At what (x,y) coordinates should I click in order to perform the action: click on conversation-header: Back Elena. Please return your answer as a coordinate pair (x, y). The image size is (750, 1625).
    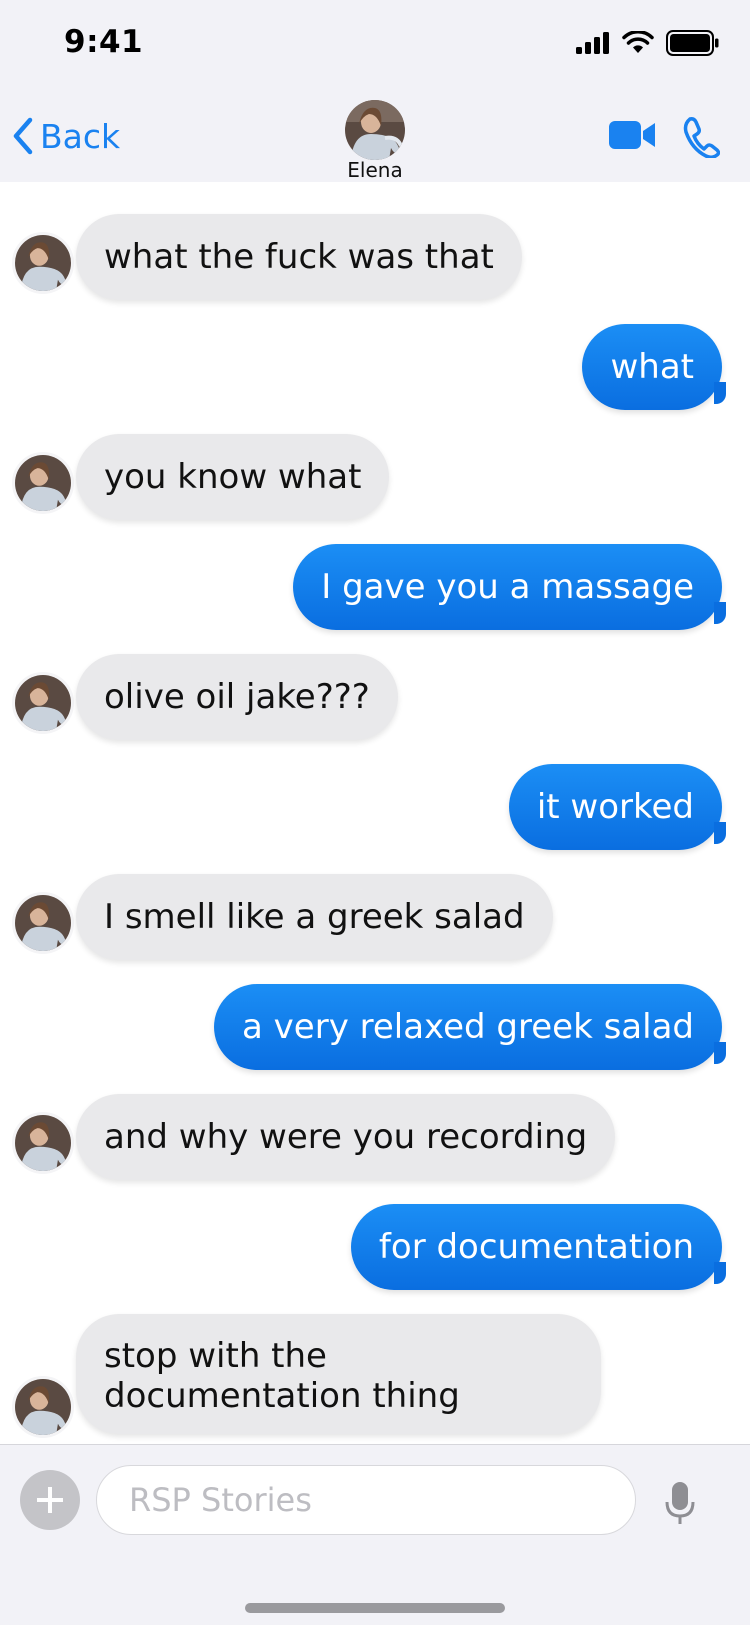
    Looking at the image, I should click on (375, 135).